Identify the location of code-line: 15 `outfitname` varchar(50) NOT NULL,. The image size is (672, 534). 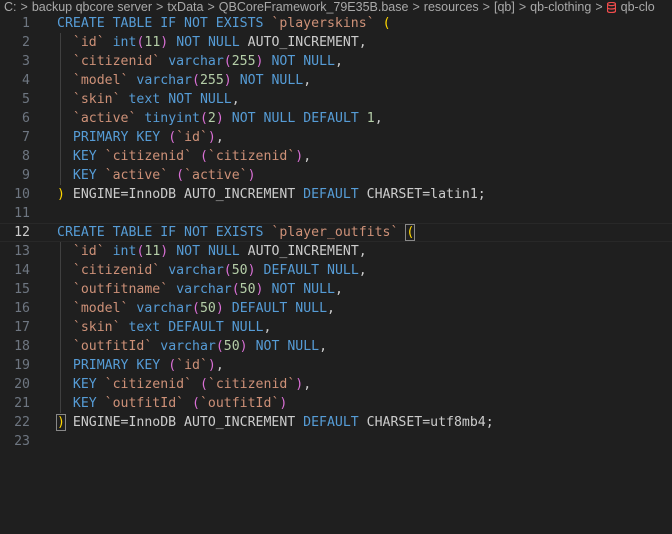
(336, 289).